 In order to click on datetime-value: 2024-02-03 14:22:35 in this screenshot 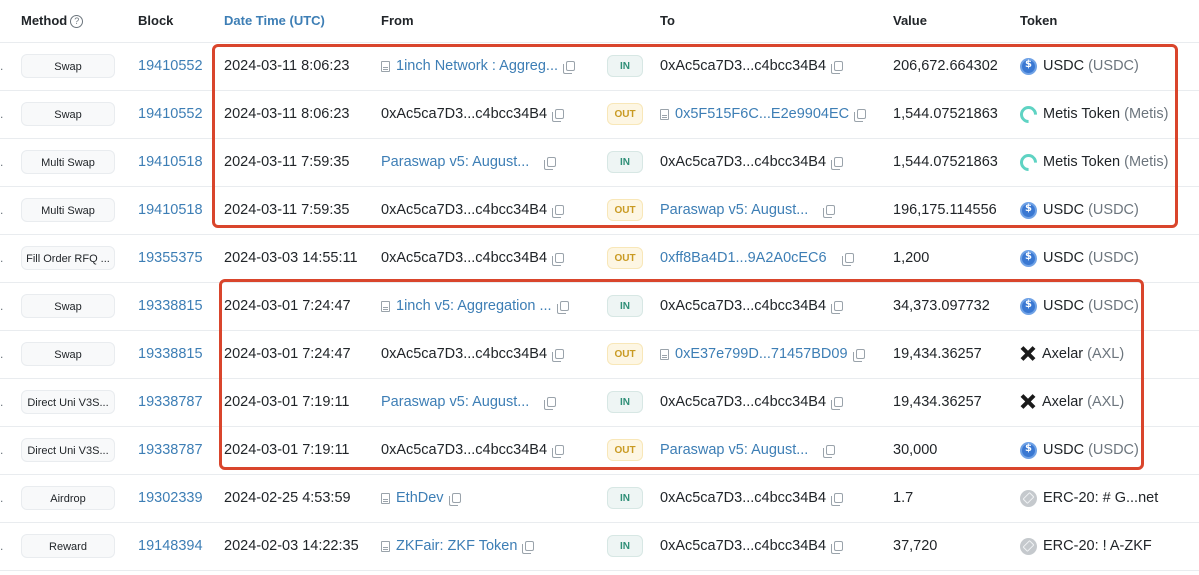, I will do `click(291, 546)`.